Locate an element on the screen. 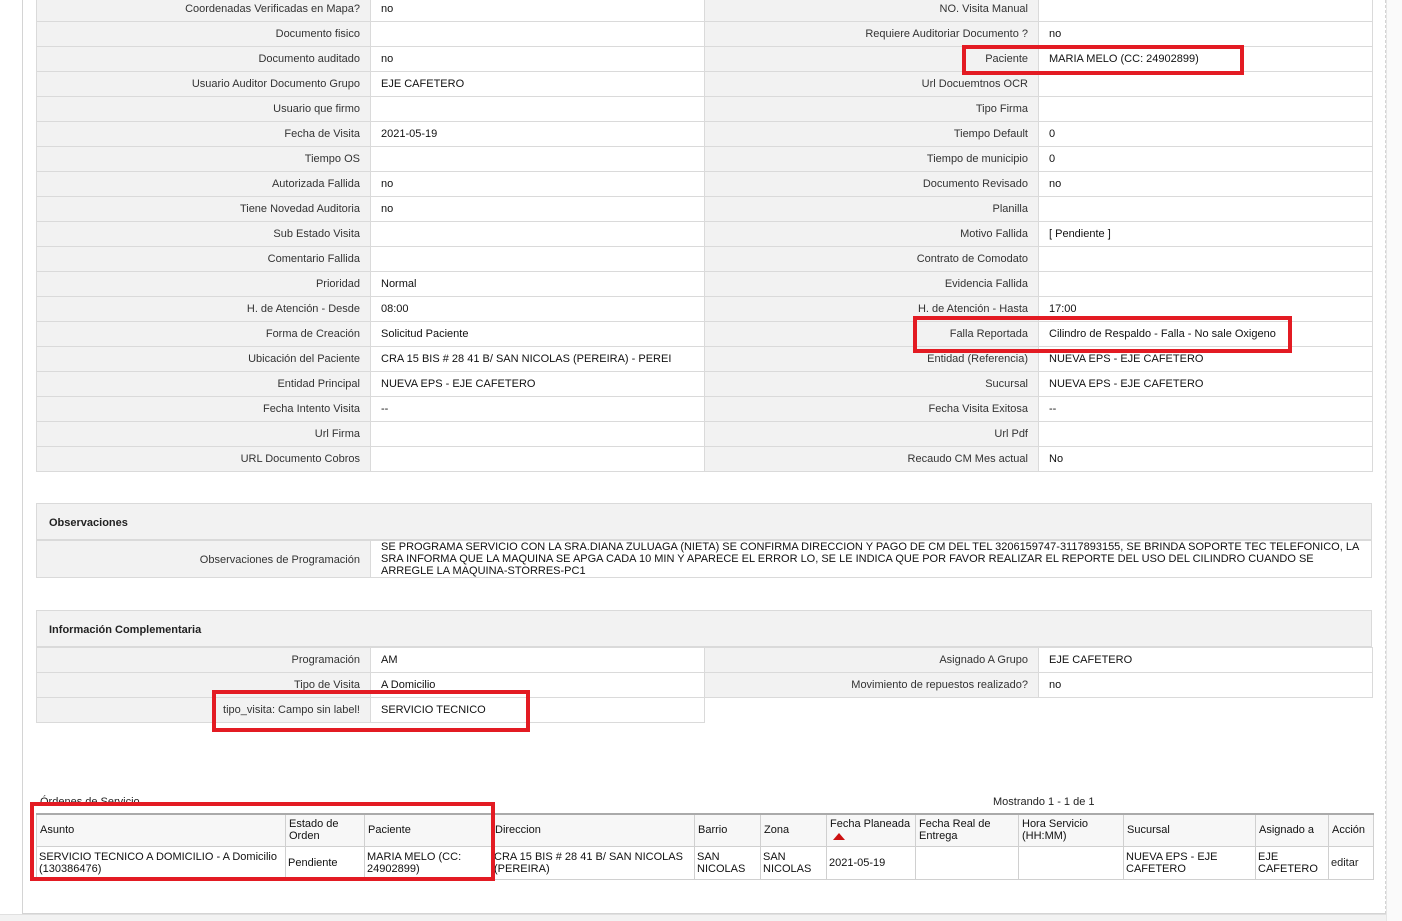 This screenshot has height=921, width=1402. column-header-barrio: Barrio is located at coordinates (727, 830).